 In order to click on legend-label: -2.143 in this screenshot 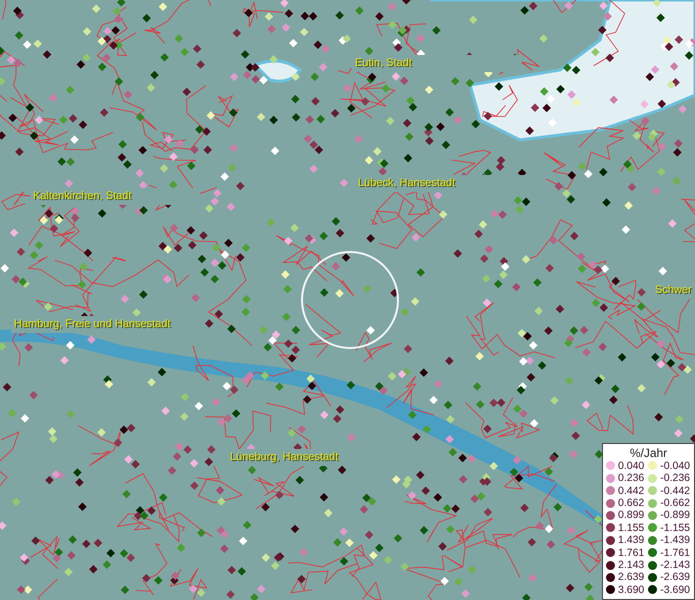, I will do `click(675, 565)`.